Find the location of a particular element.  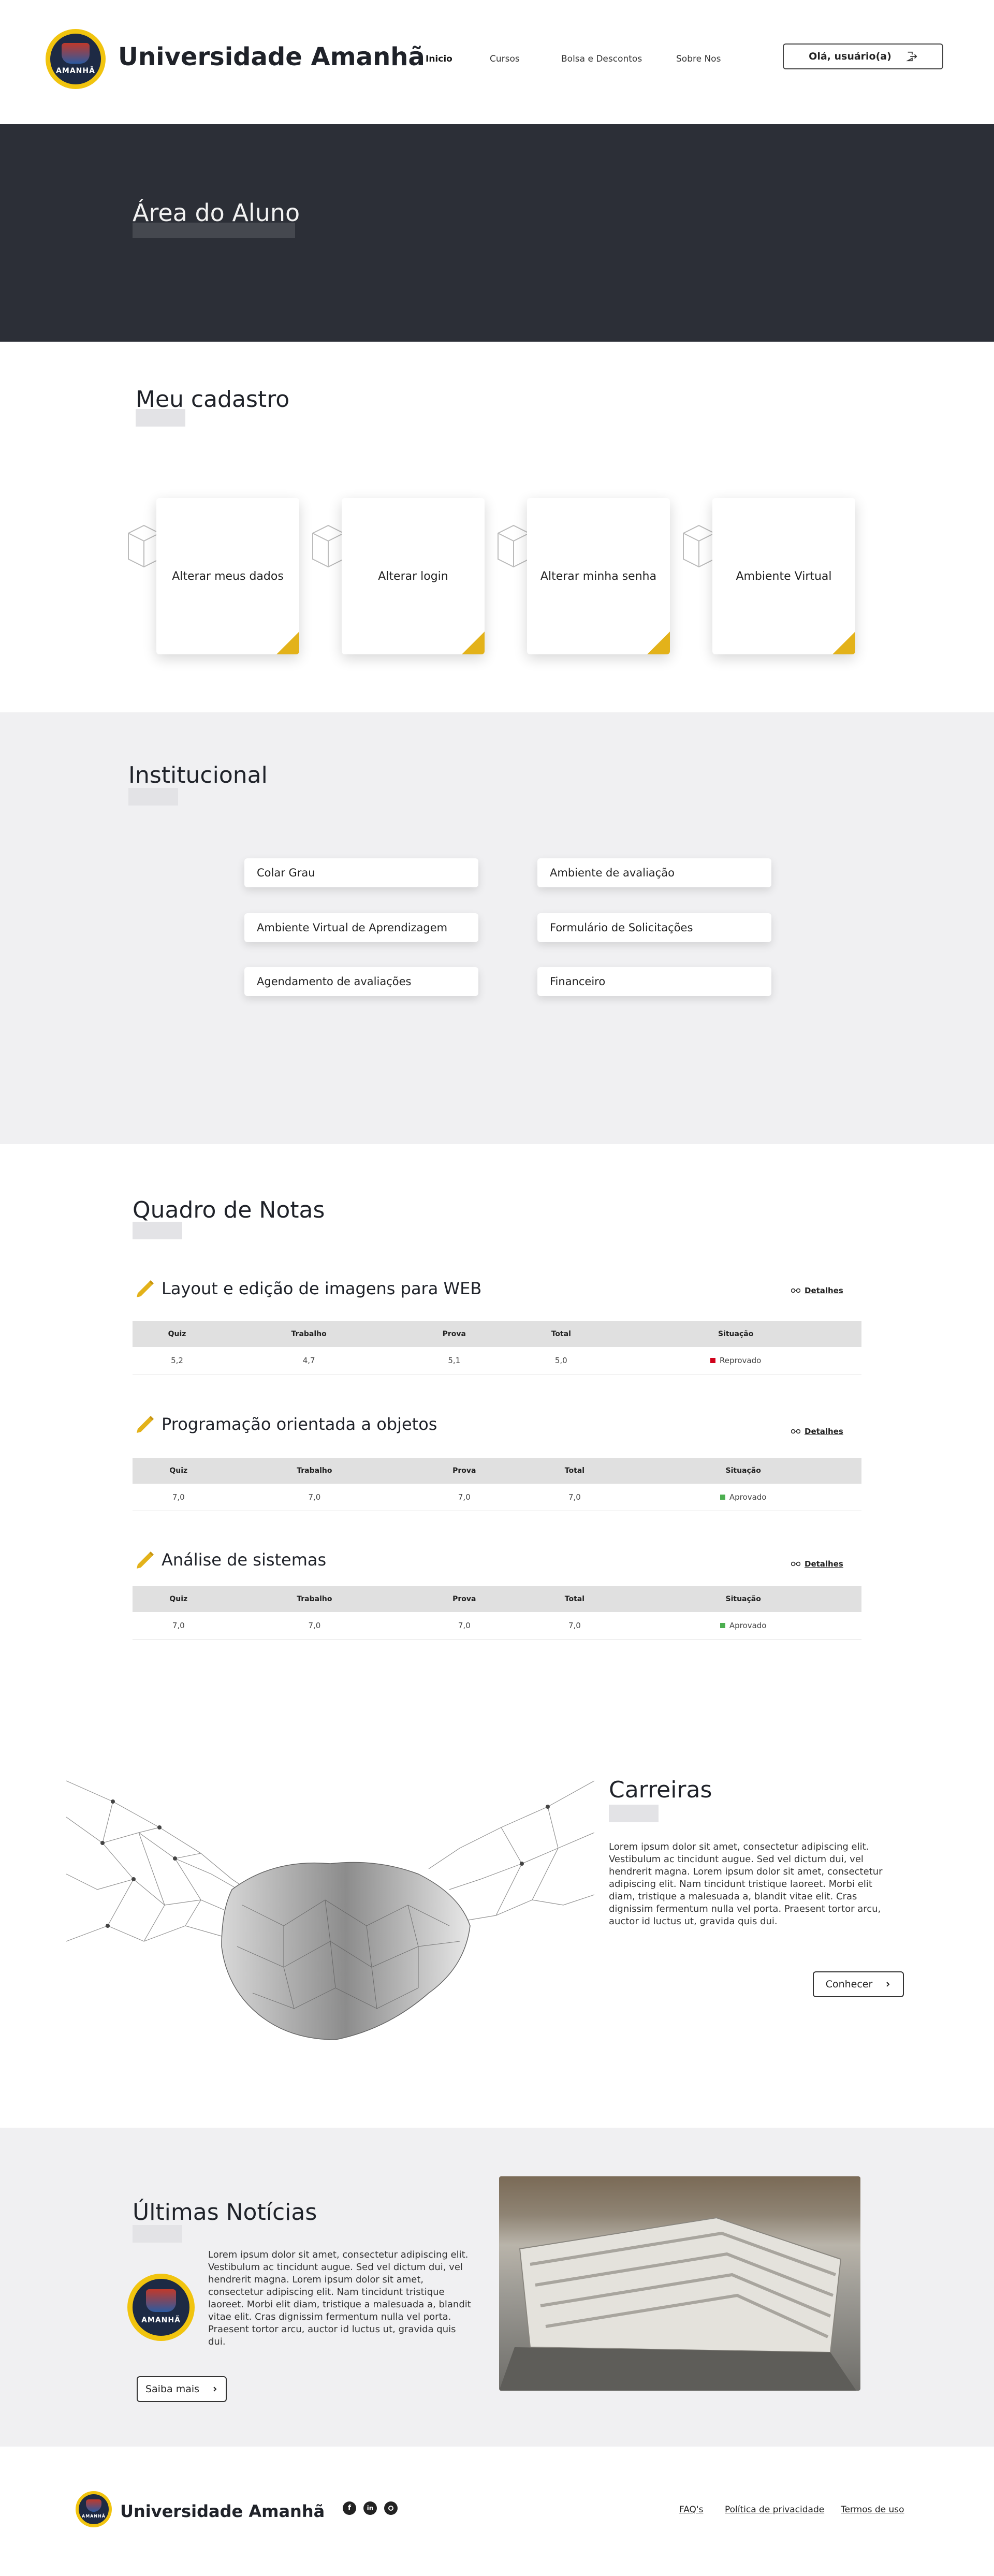

link-colar-grau: Colar Grau is located at coordinates (361, 873).